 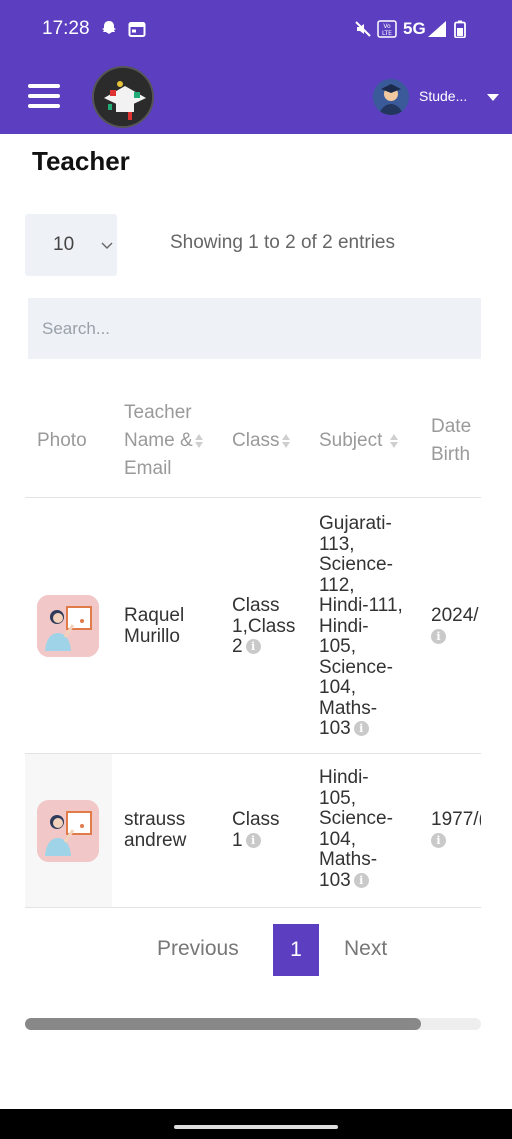 What do you see at coordinates (414, 28) in the screenshot?
I see `network-type: 5G` at bounding box center [414, 28].